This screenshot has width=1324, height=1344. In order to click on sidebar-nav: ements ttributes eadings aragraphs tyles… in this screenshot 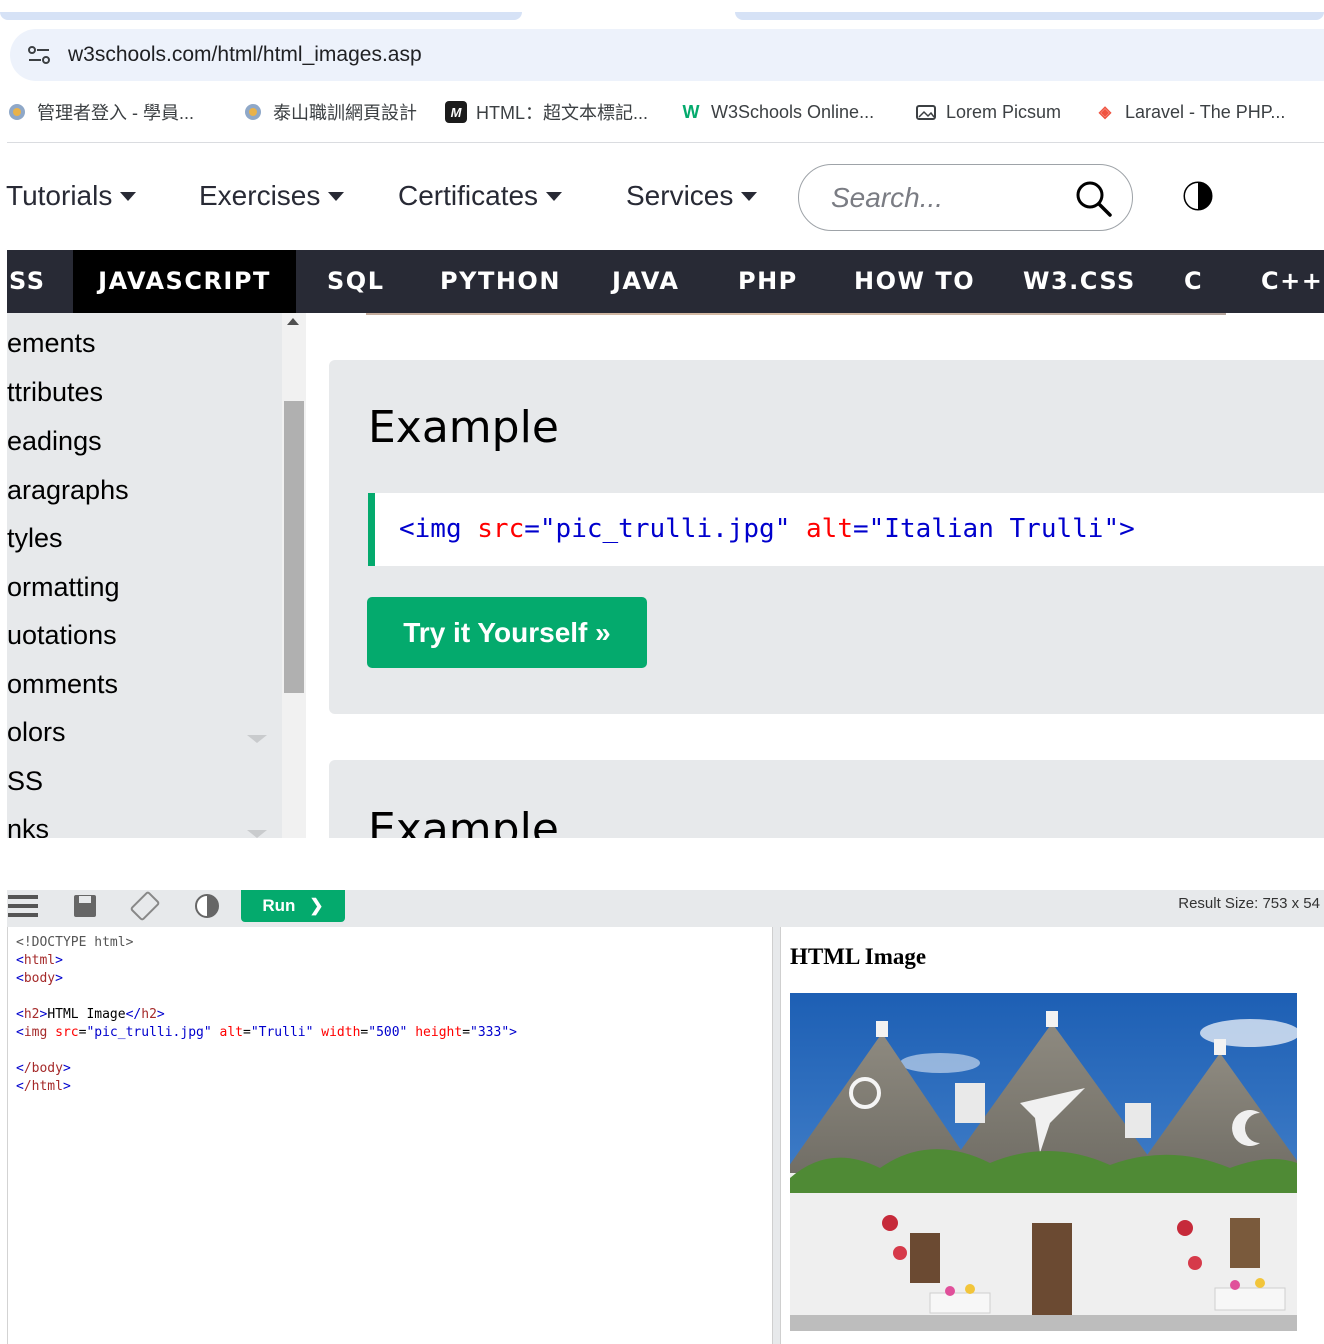, I will do `click(144, 575)`.